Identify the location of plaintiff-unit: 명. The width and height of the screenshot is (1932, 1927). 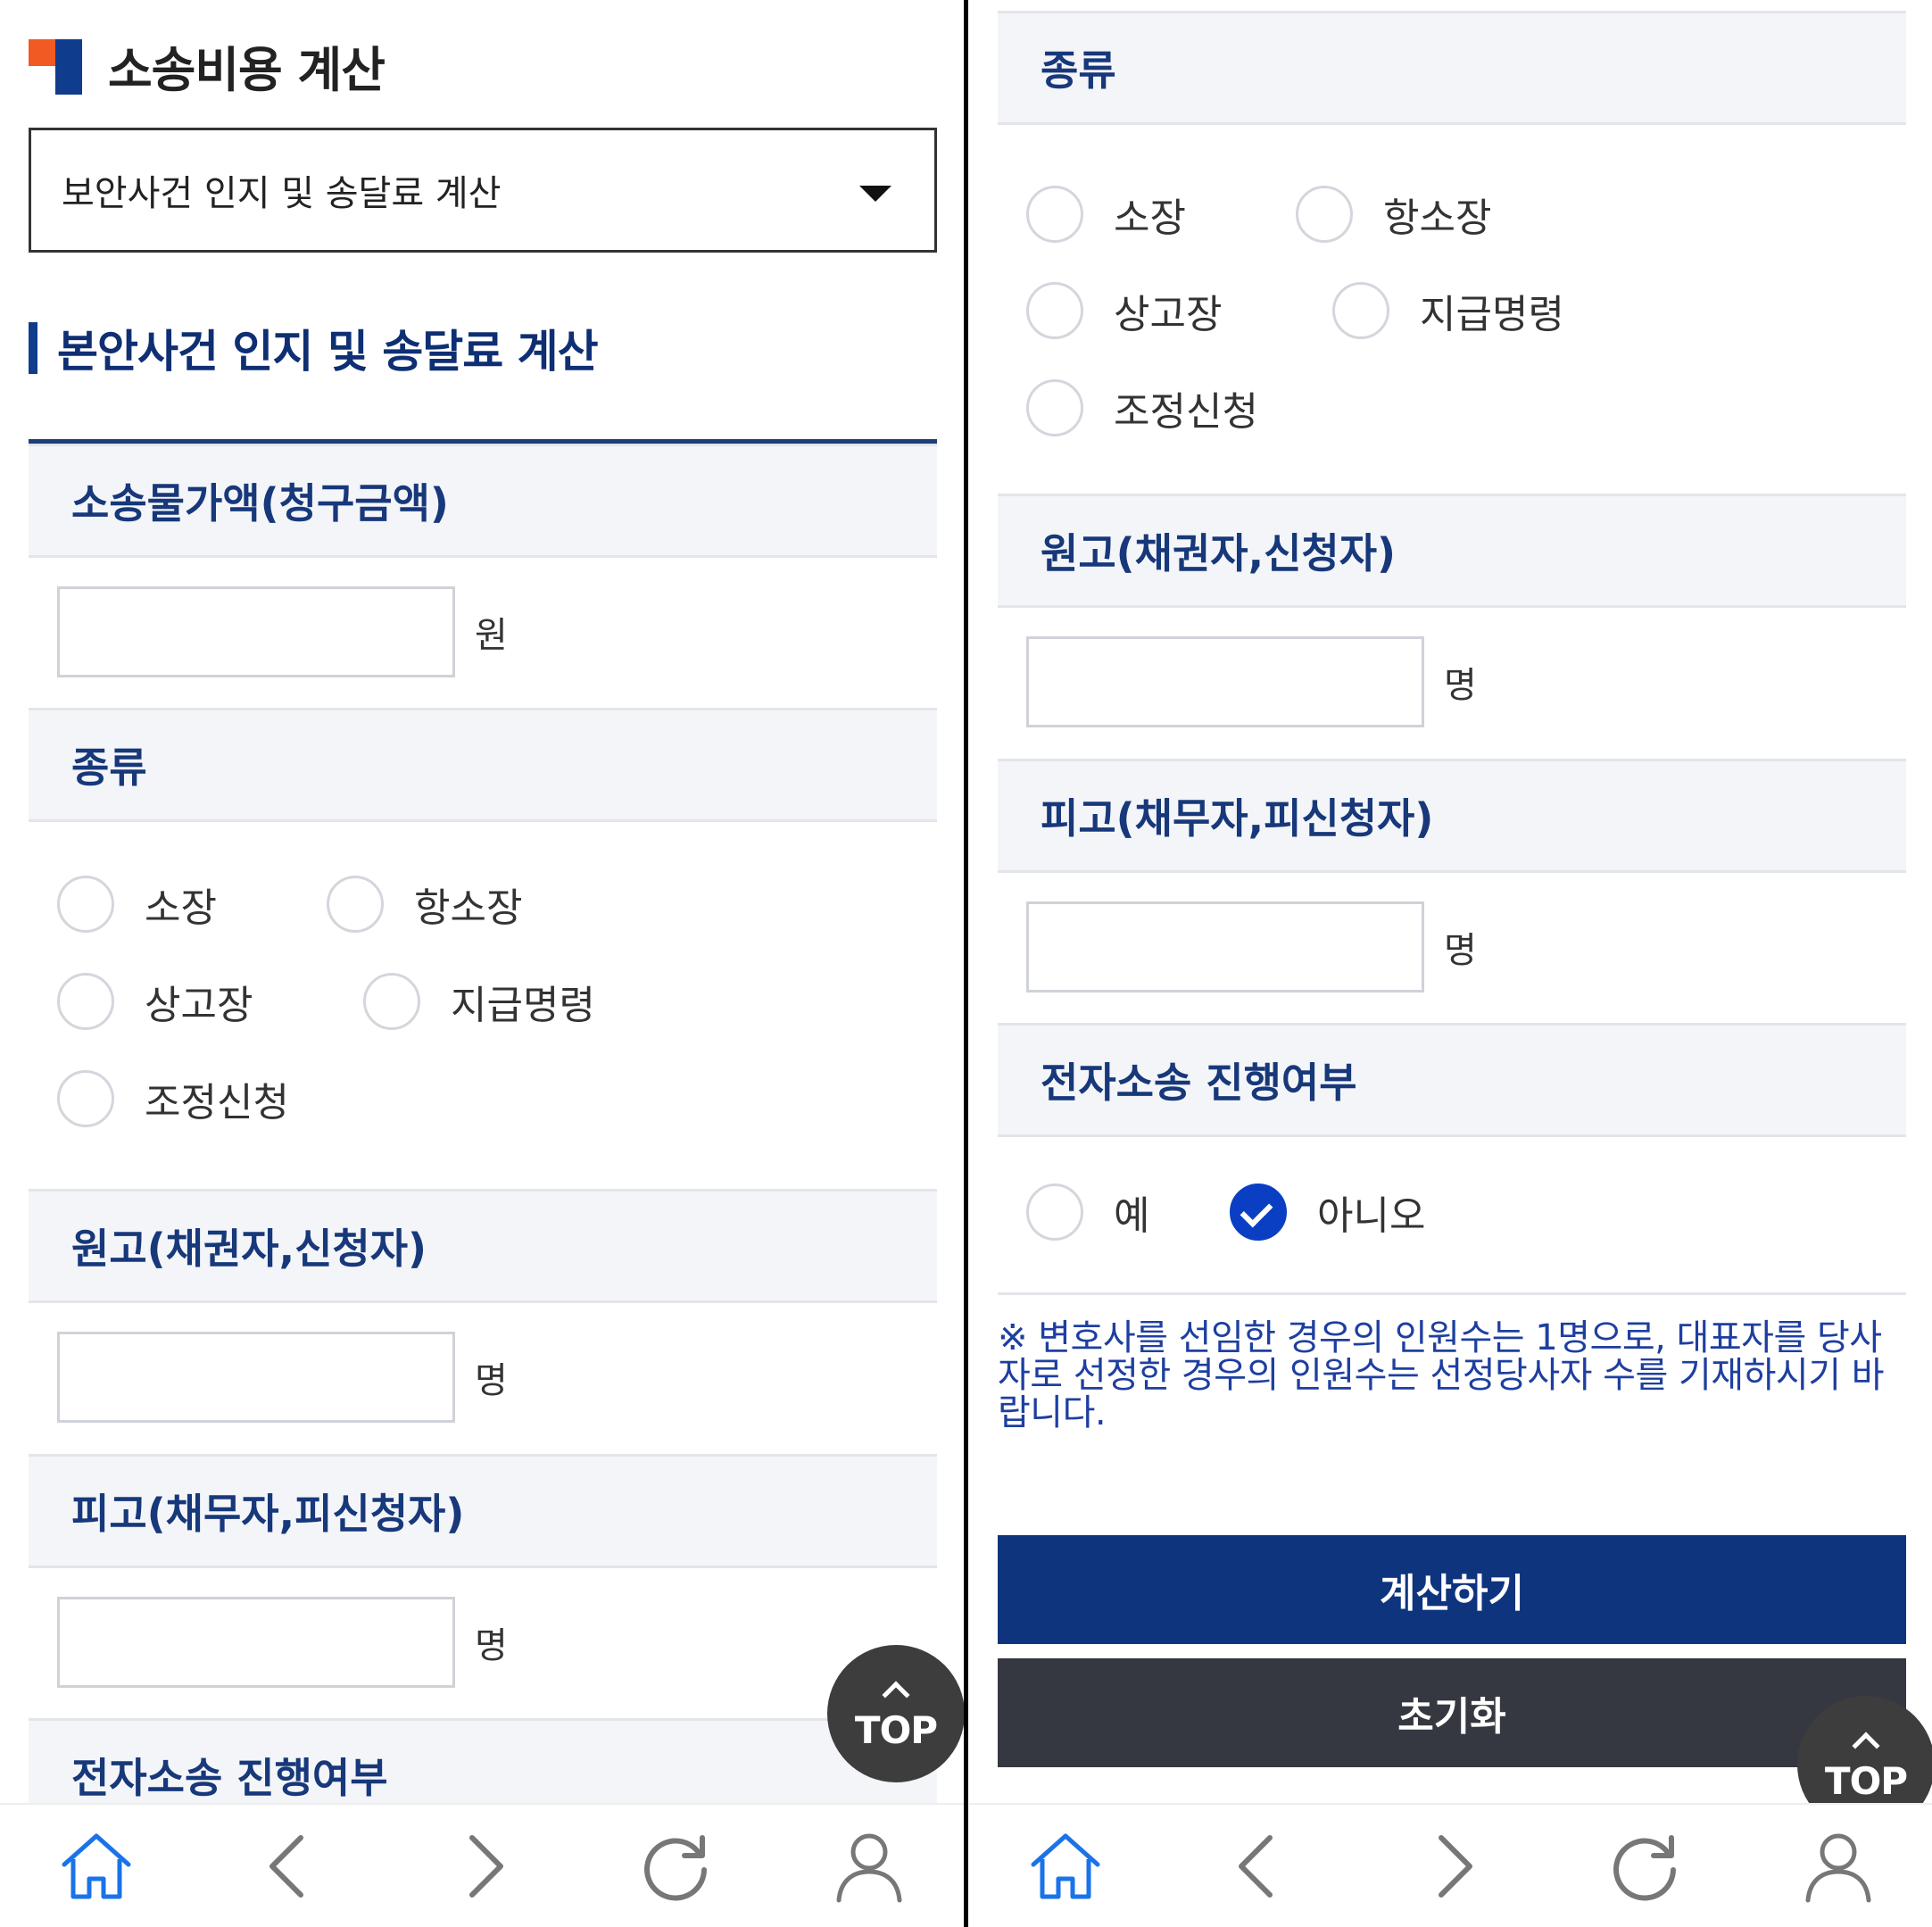
(1460, 685).